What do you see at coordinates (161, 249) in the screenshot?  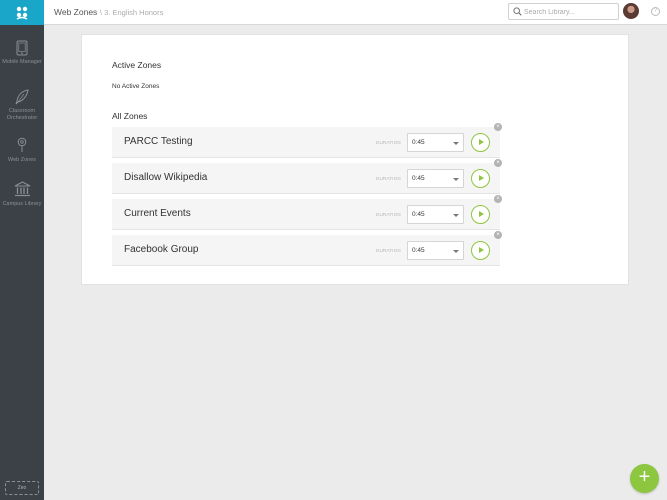 I see `zone-name: Facebook Group` at bounding box center [161, 249].